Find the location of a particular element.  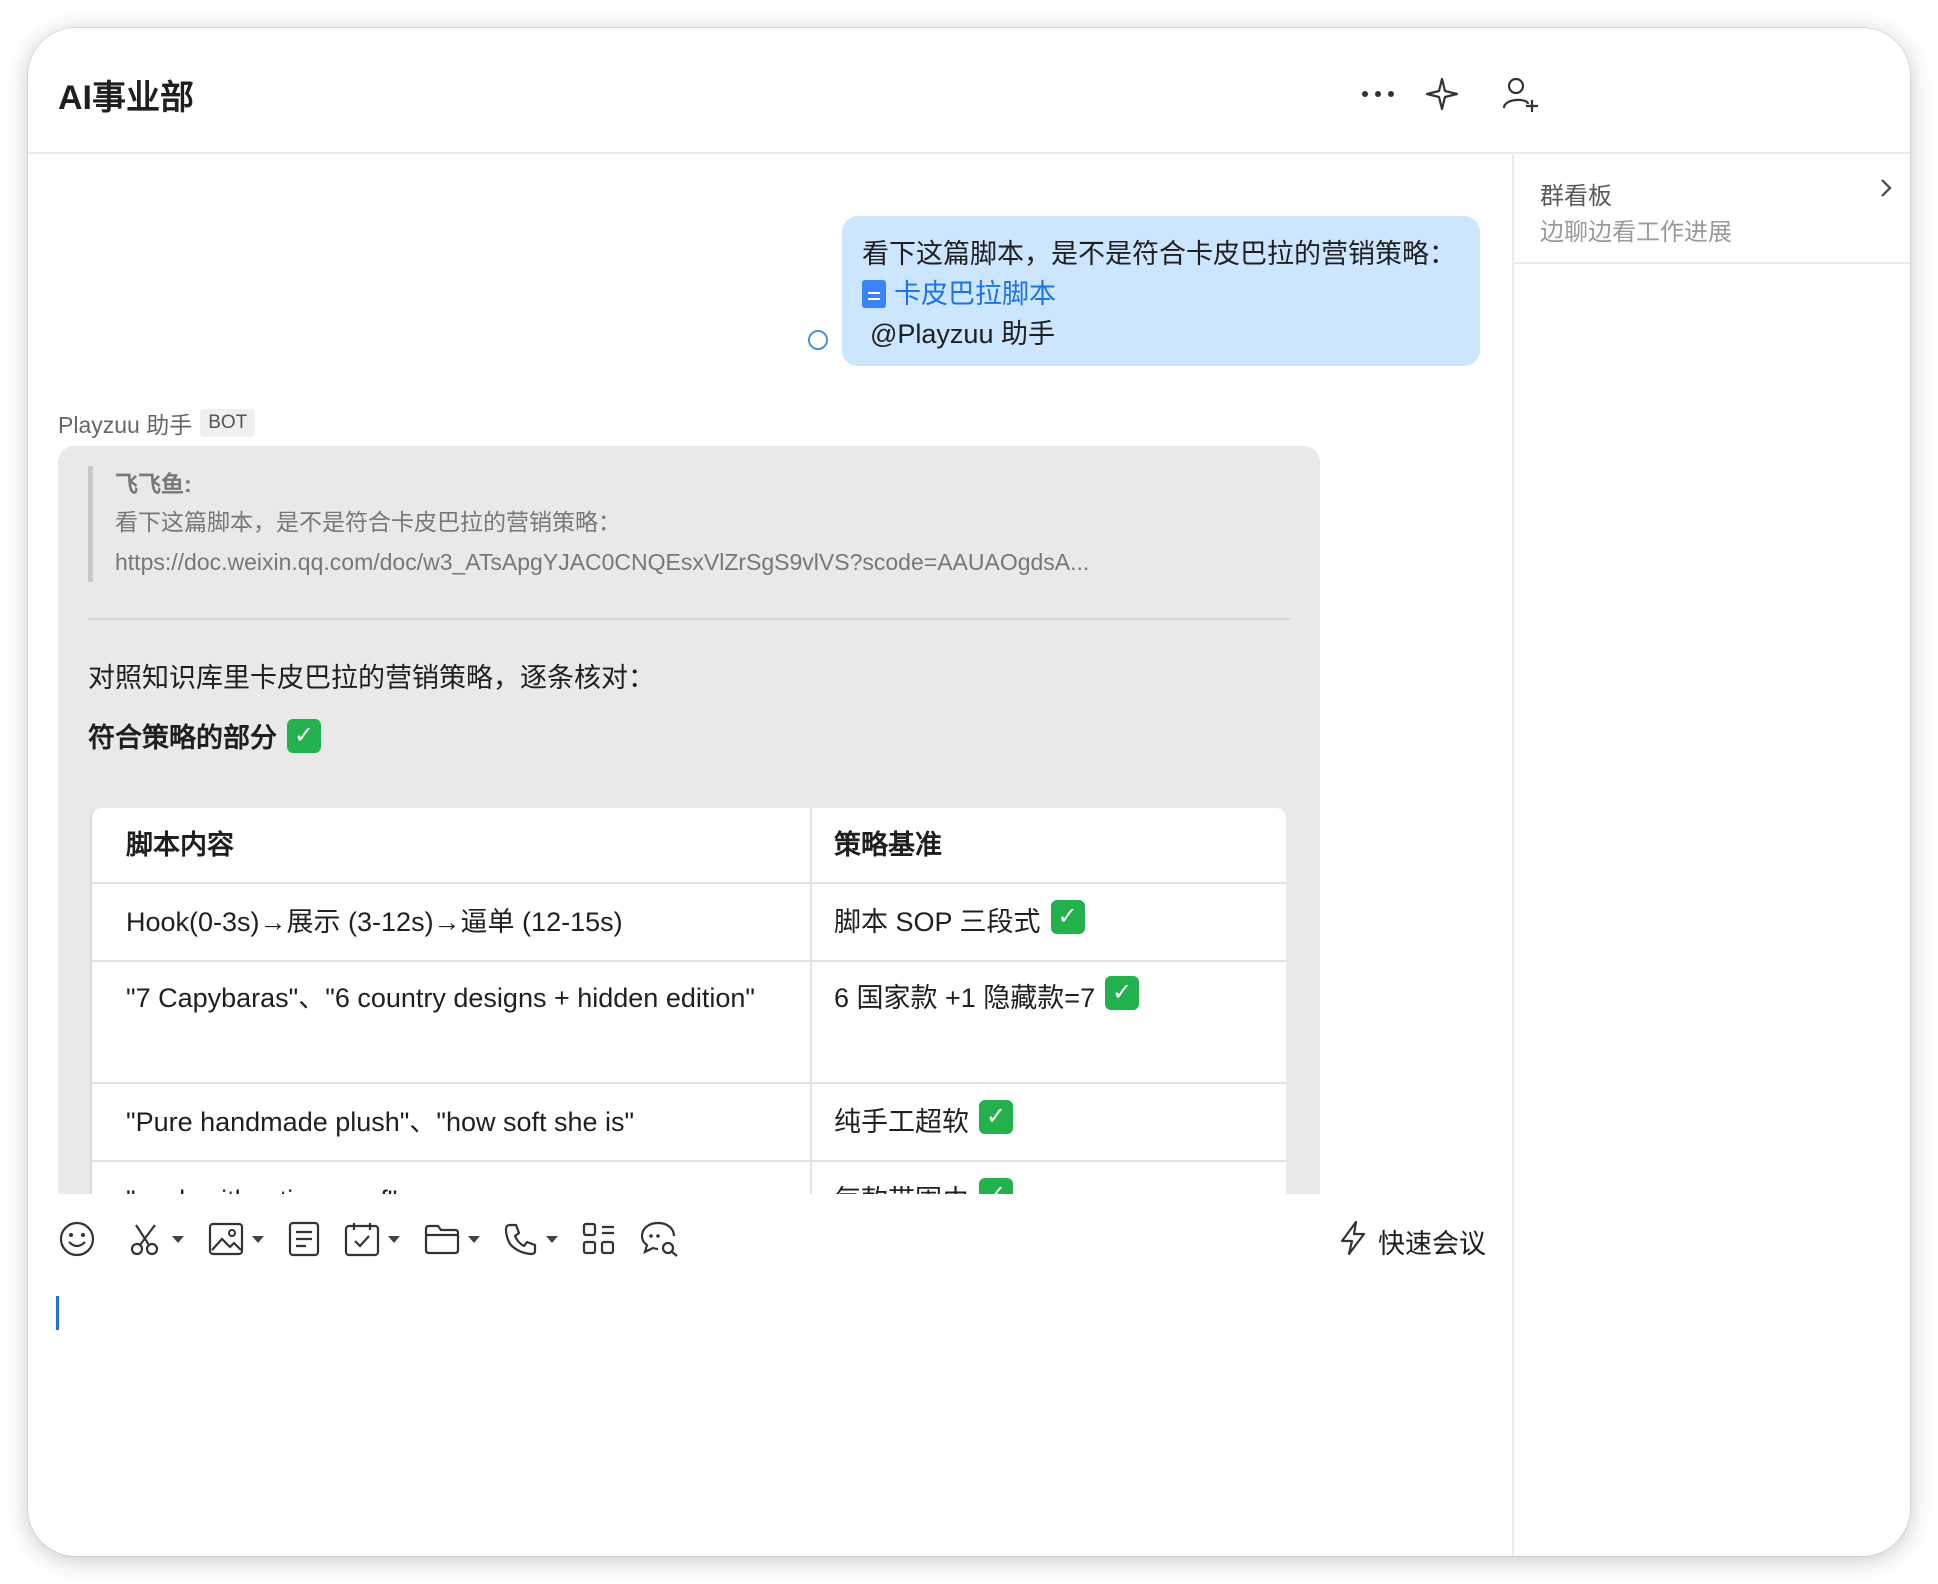

document-button is located at coordinates (304, 1239).